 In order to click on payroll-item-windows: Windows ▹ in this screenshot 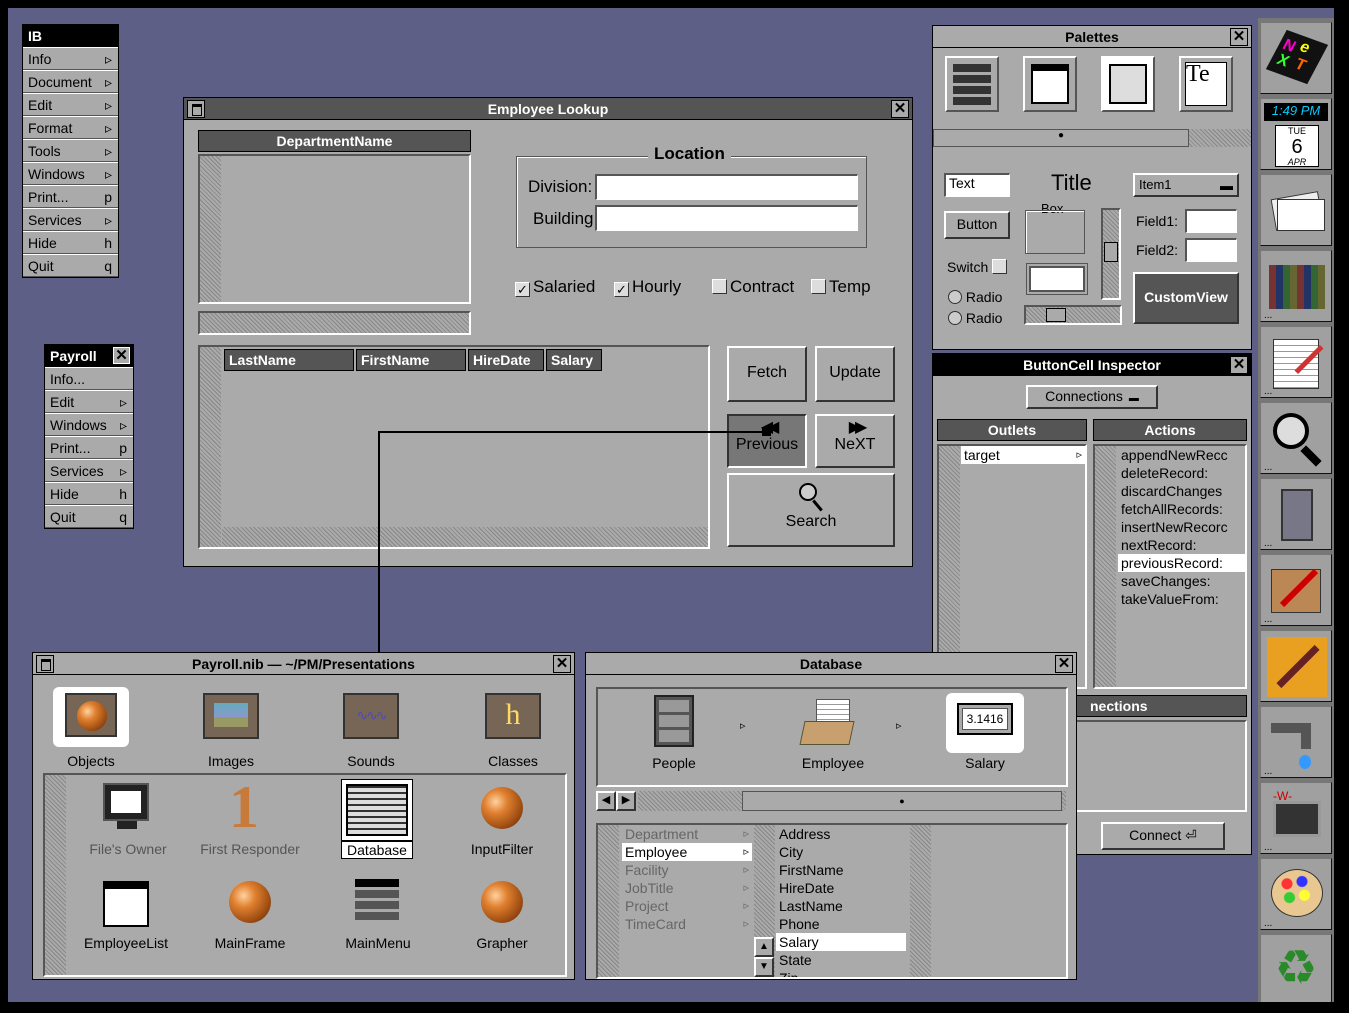, I will do `click(89, 424)`.